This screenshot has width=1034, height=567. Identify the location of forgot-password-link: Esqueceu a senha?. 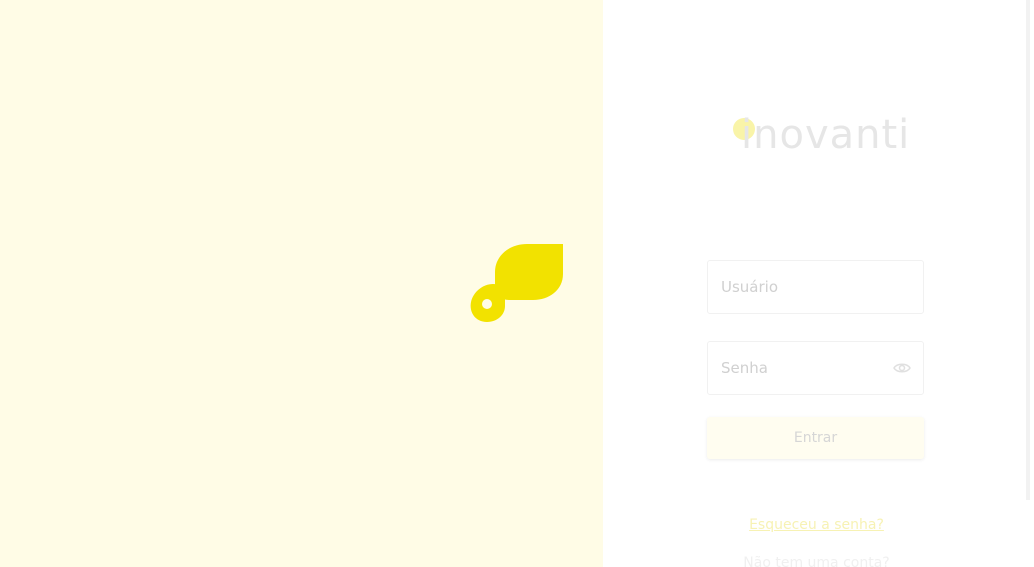
(816, 525).